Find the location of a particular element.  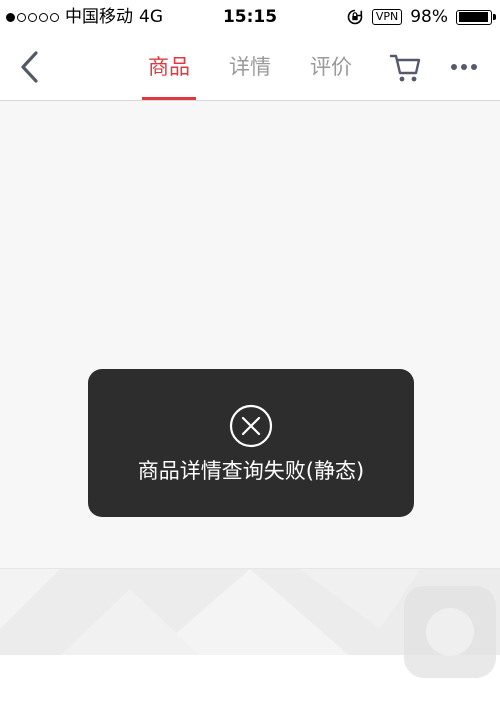

assistive-touch-ring is located at coordinates (450, 632).